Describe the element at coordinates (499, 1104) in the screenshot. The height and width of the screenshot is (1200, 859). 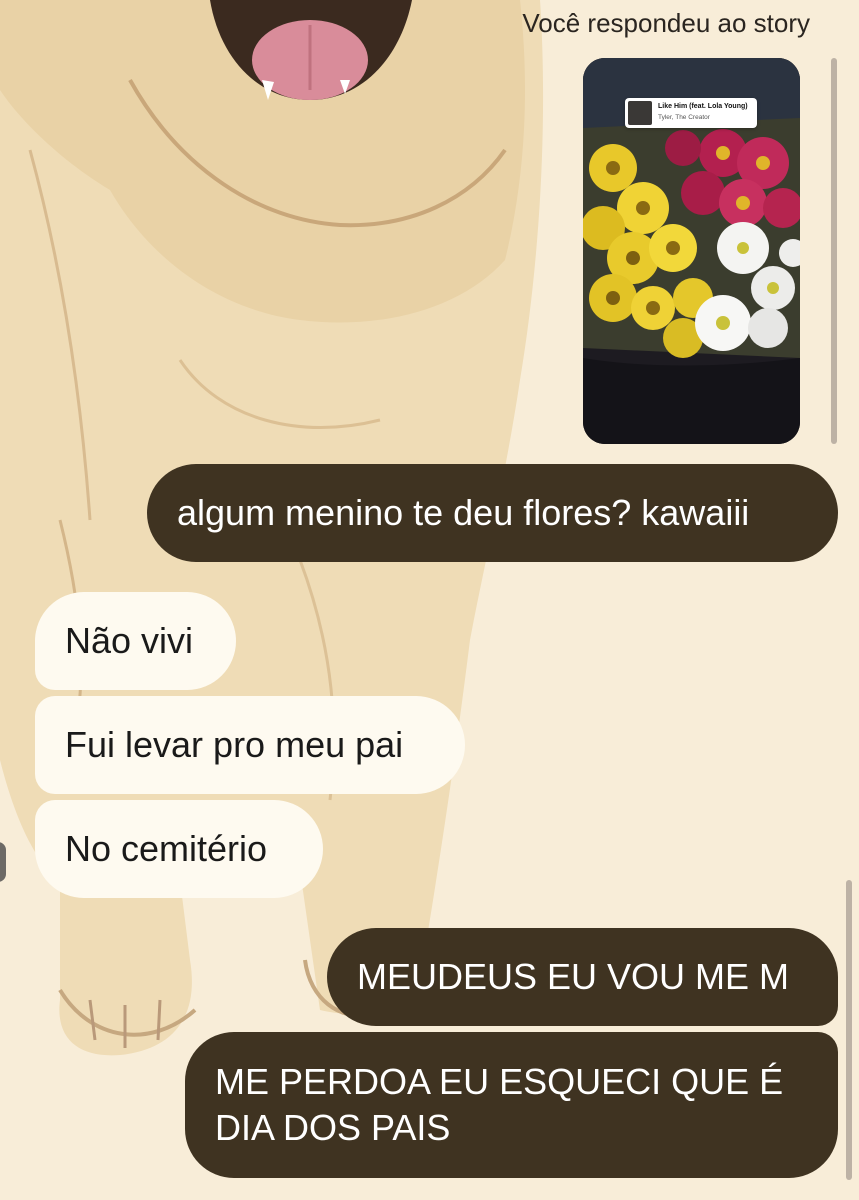
I see `message-text: ME PERDOA EU ESQUECI QUE É DIA DOS PAIS` at that location.